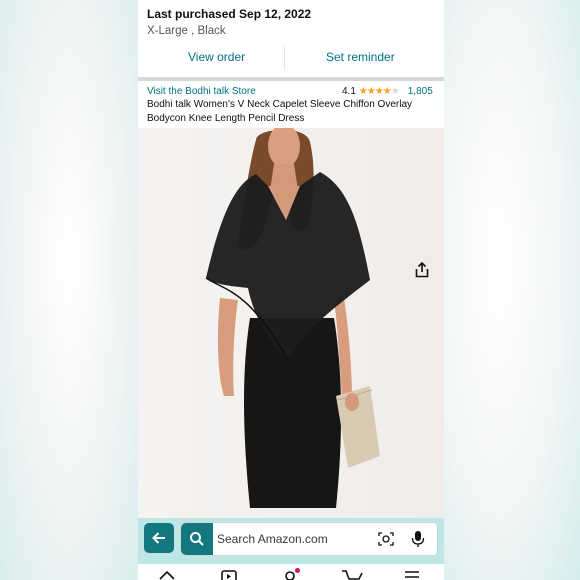  I want to click on profile-icon, so click(290, 575).